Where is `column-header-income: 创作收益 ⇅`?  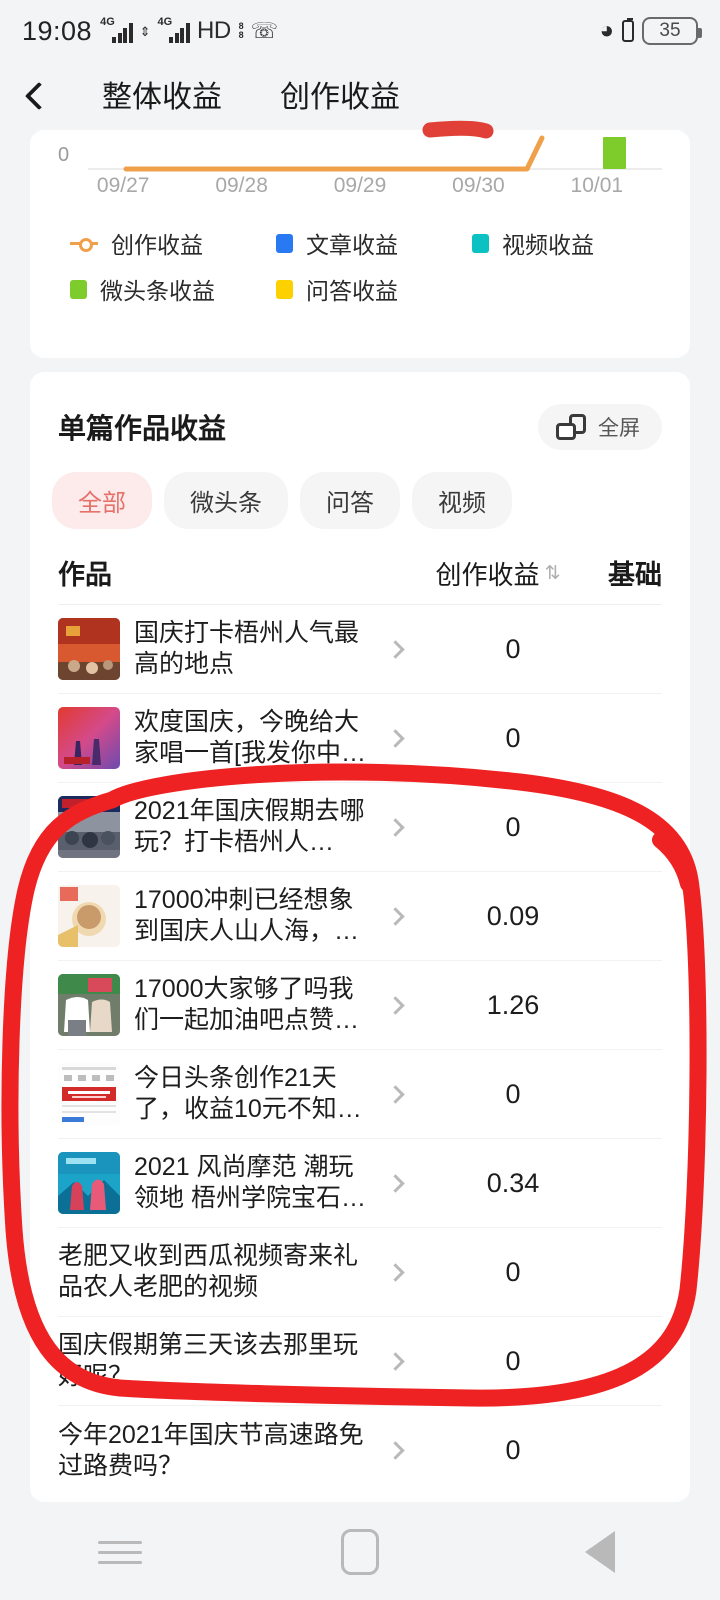 column-header-income: 创作收益 ⇅ is located at coordinates (496, 573).